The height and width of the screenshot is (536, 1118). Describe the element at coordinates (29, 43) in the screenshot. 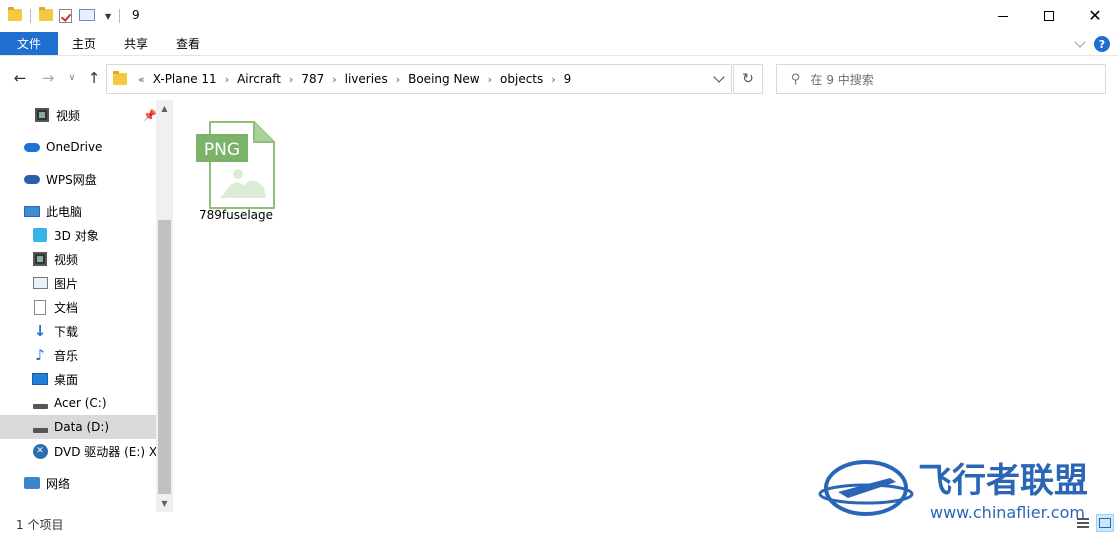

I see `tab-file: 文件` at that location.